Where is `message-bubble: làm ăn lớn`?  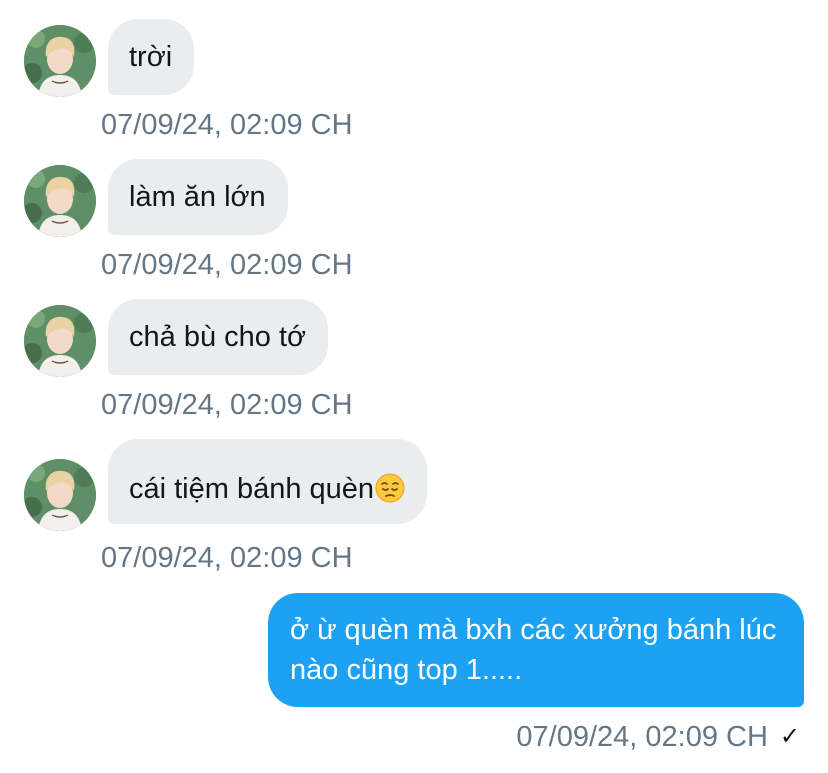
message-bubble: làm ăn lớn is located at coordinates (198, 197).